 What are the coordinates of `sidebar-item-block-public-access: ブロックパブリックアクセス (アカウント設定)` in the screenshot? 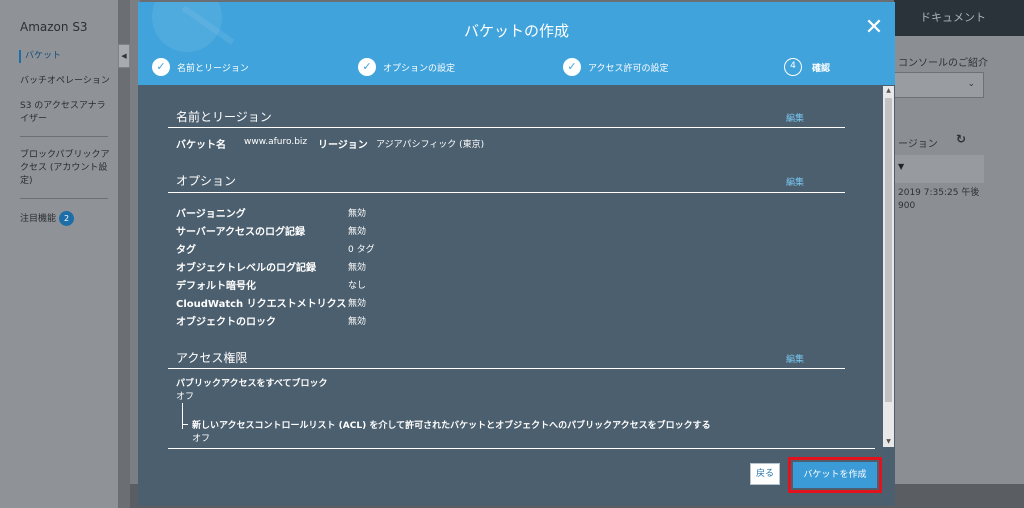 It's located at (65, 168).